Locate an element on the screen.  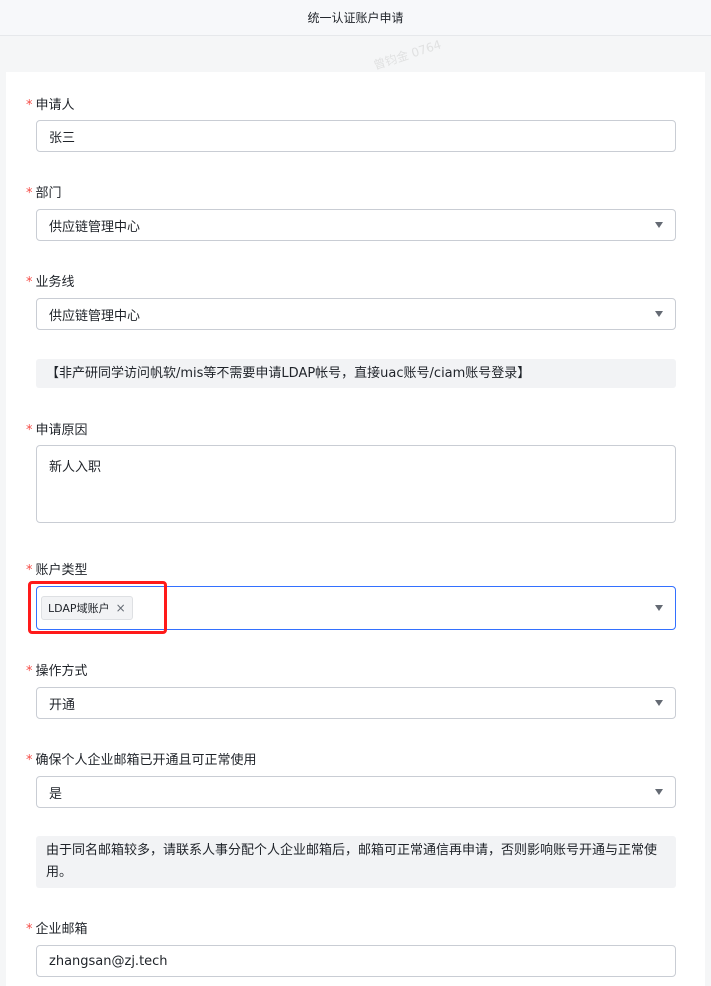
applicant-label: * 申请人 is located at coordinates (50, 105).